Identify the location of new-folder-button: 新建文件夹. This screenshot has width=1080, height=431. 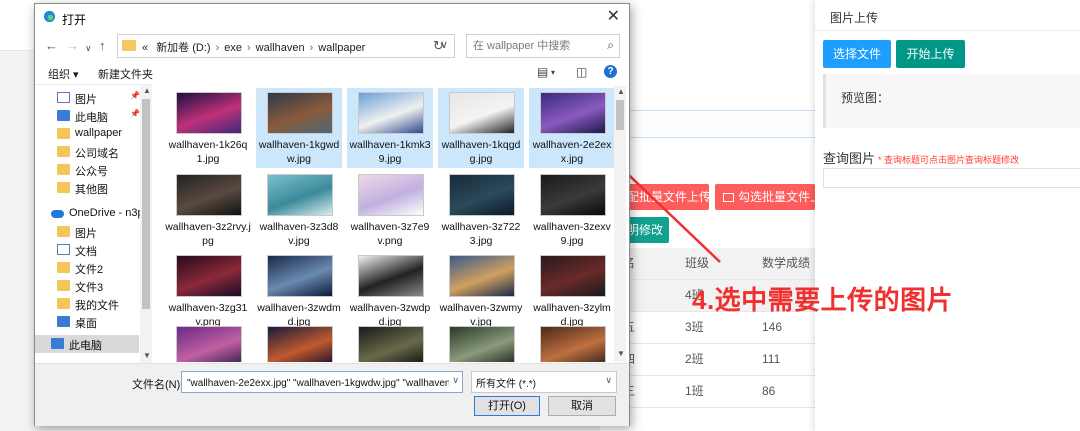
(125, 74).